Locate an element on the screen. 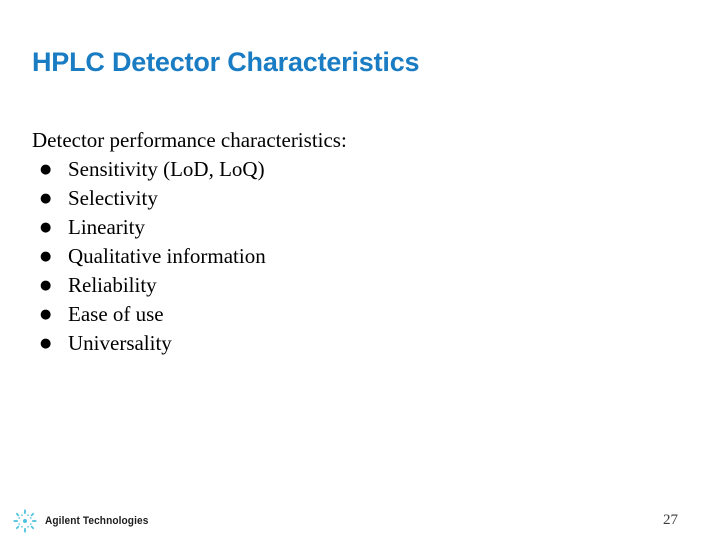  list-item: ● Universality is located at coordinates (352, 343).